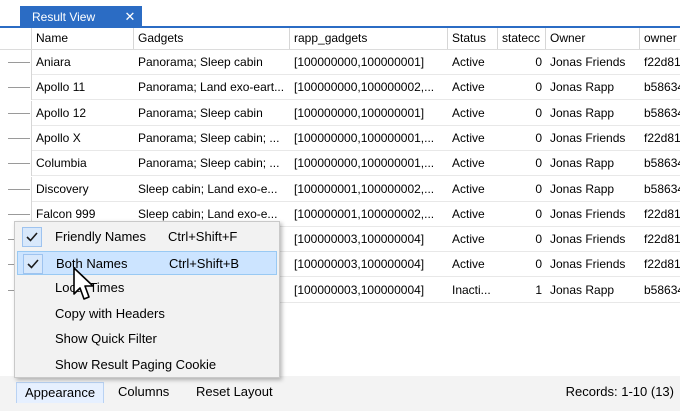 Image resolution: width=680 pixels, height=411 pixels. I want to click on column-header-gadgets: Gadgets, so click(212, 38).